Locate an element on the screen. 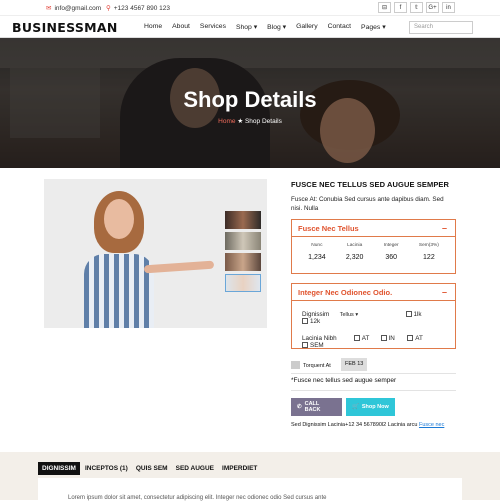 The width and height of the screenshot is (500, 501). option-12k: 12k is located at coordinates (314, 321).